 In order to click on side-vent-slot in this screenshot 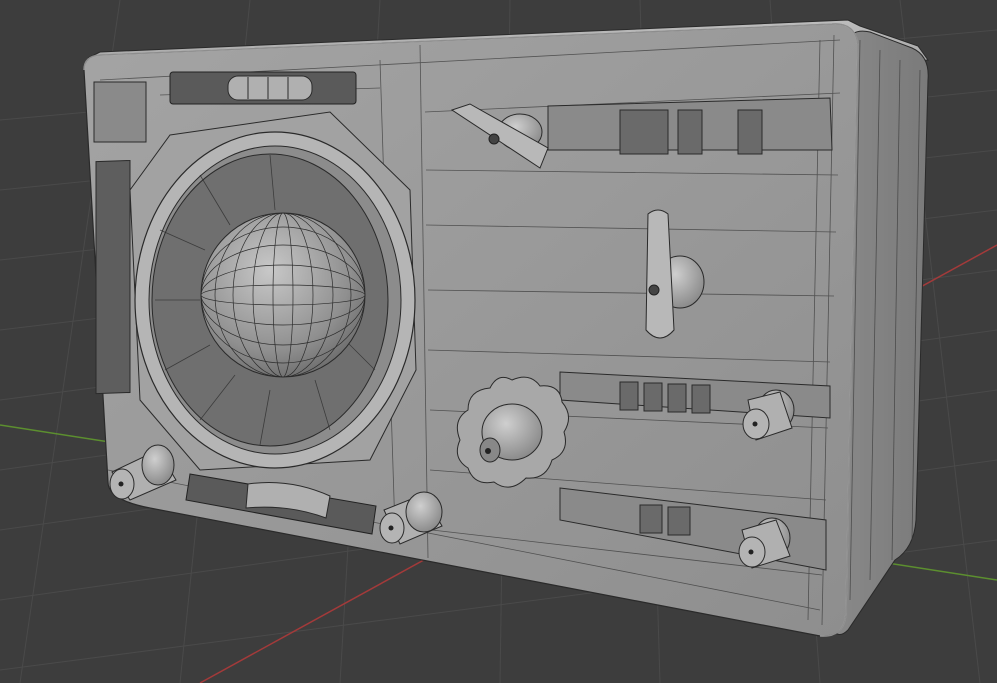, I will do `click(113, 277)`.